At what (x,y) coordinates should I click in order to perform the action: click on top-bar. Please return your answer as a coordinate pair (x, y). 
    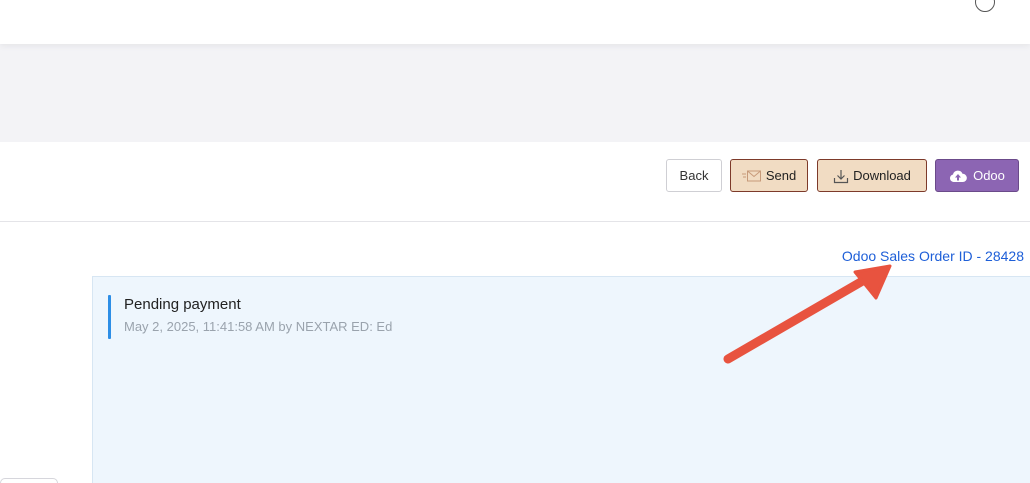
    Looking at the image, I should click on (515, 22).